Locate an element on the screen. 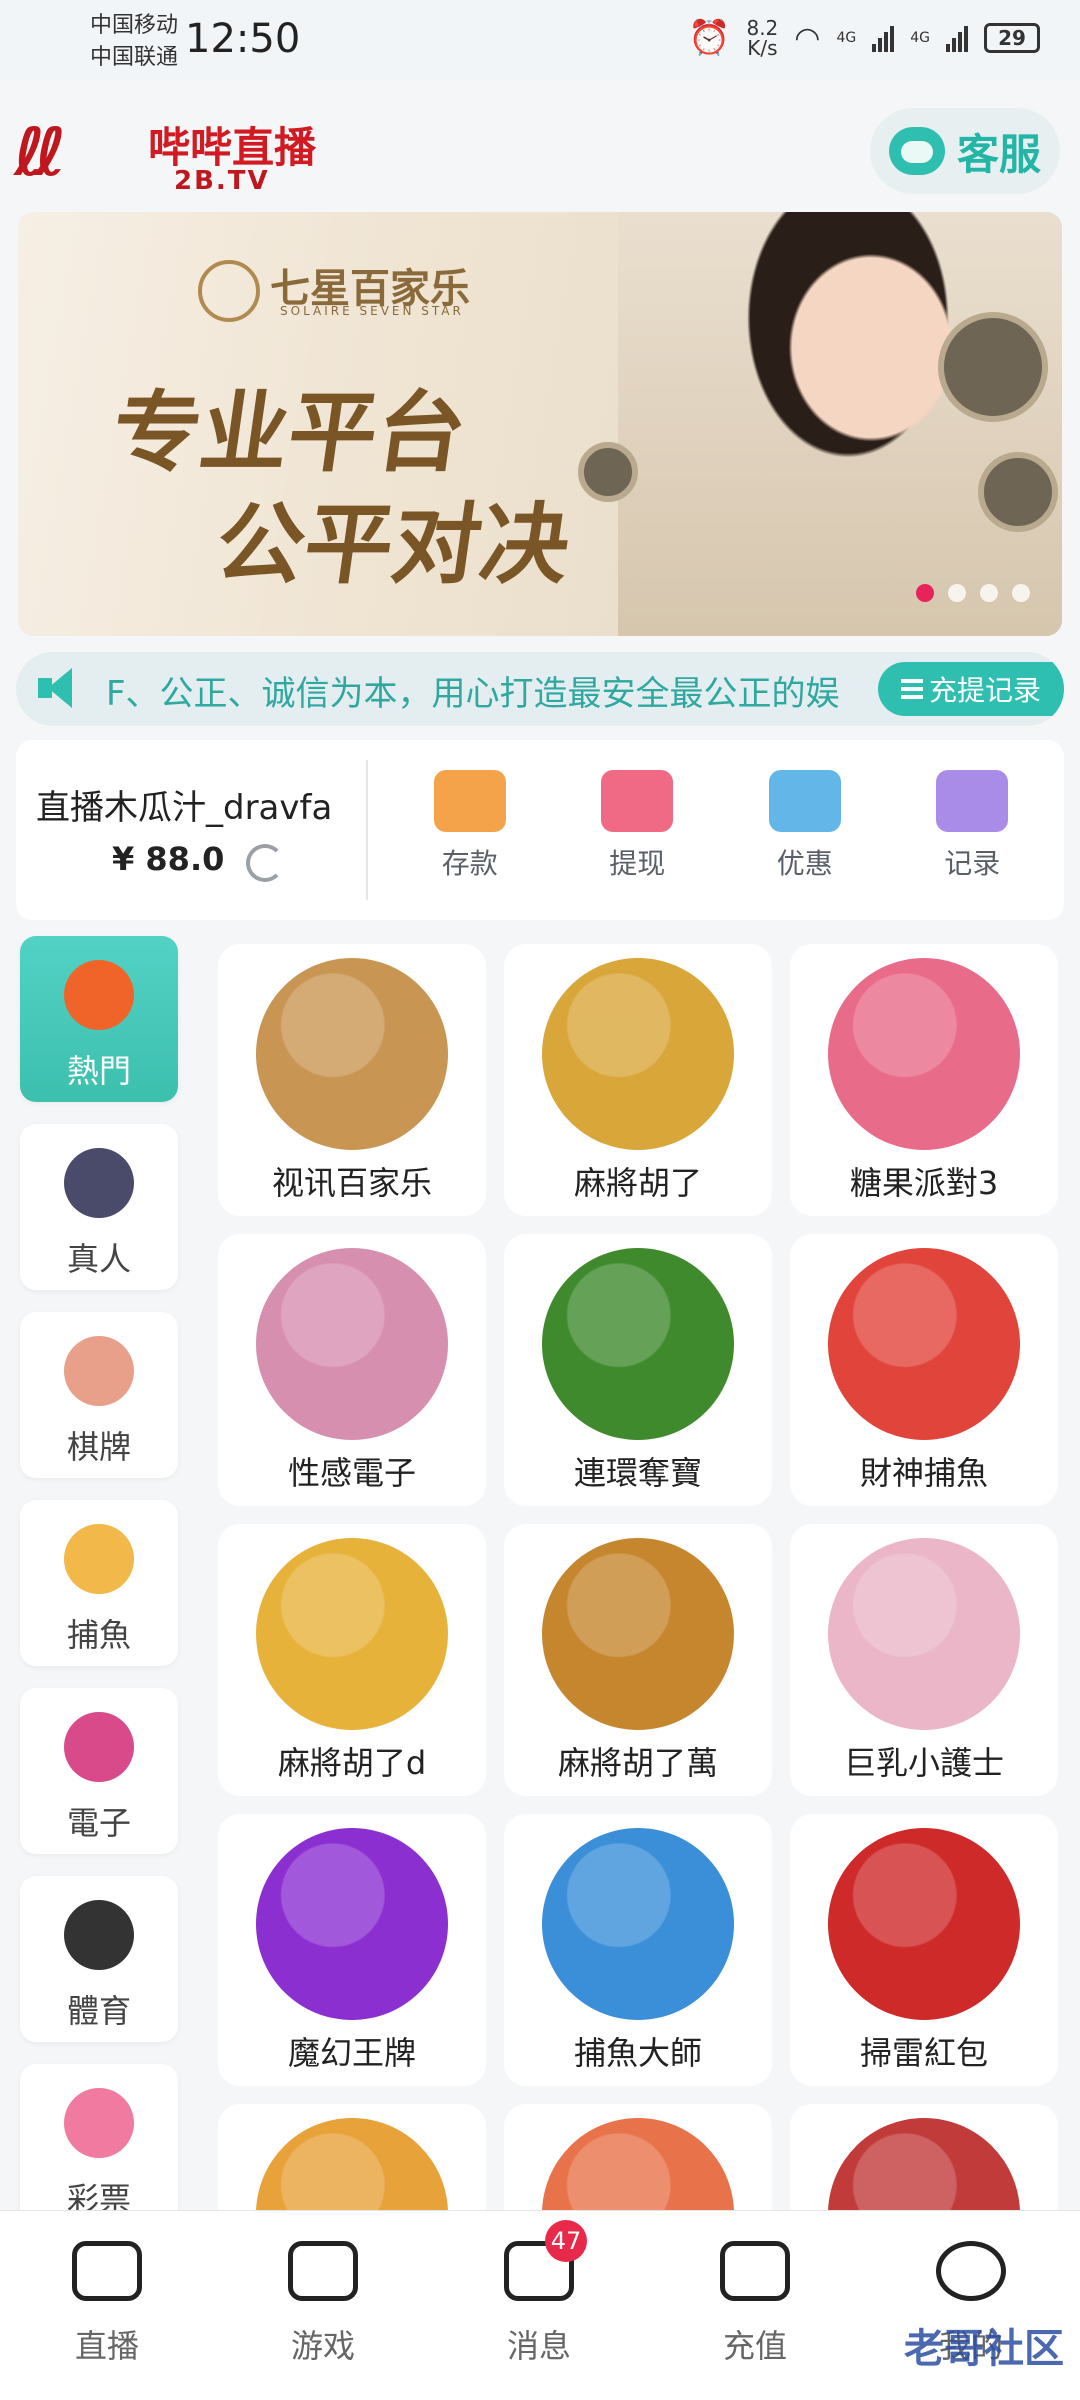 This screenshot has width=1080, height=2400. wallet-actions: 存款 提现 优惠 记录 is located at coordinates (721, 826).